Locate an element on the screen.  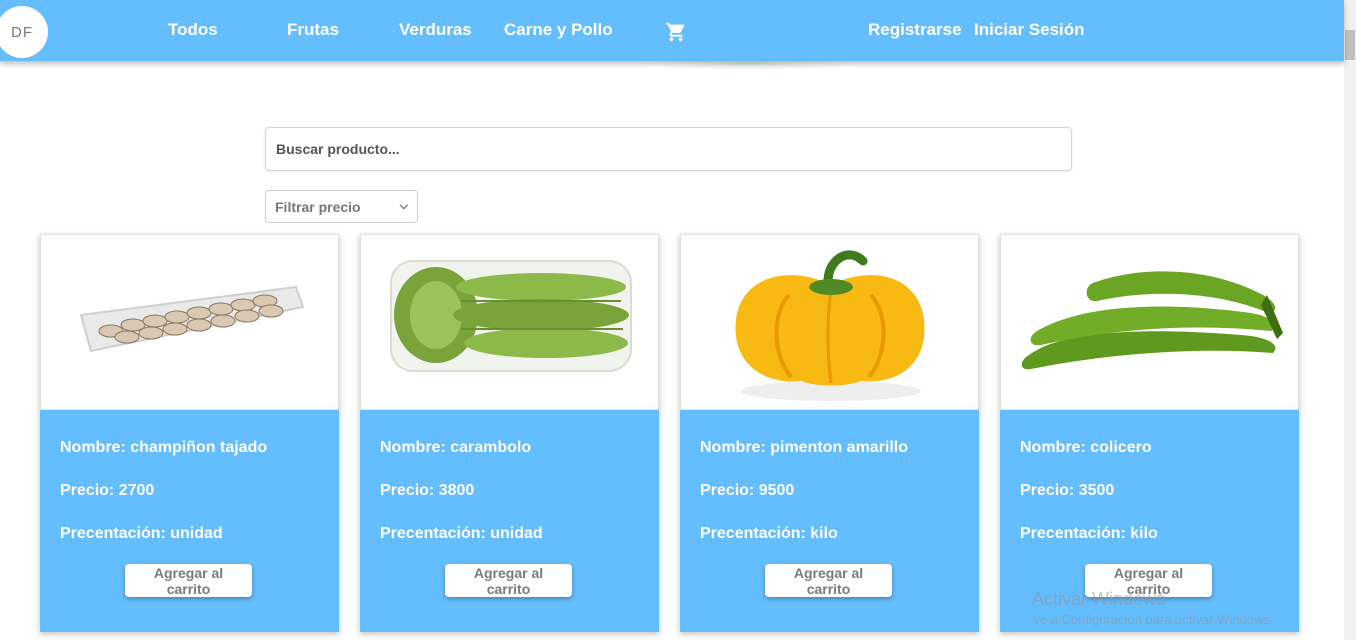
nav-link-verduras: Verduras is located at coordinates (435, 30).